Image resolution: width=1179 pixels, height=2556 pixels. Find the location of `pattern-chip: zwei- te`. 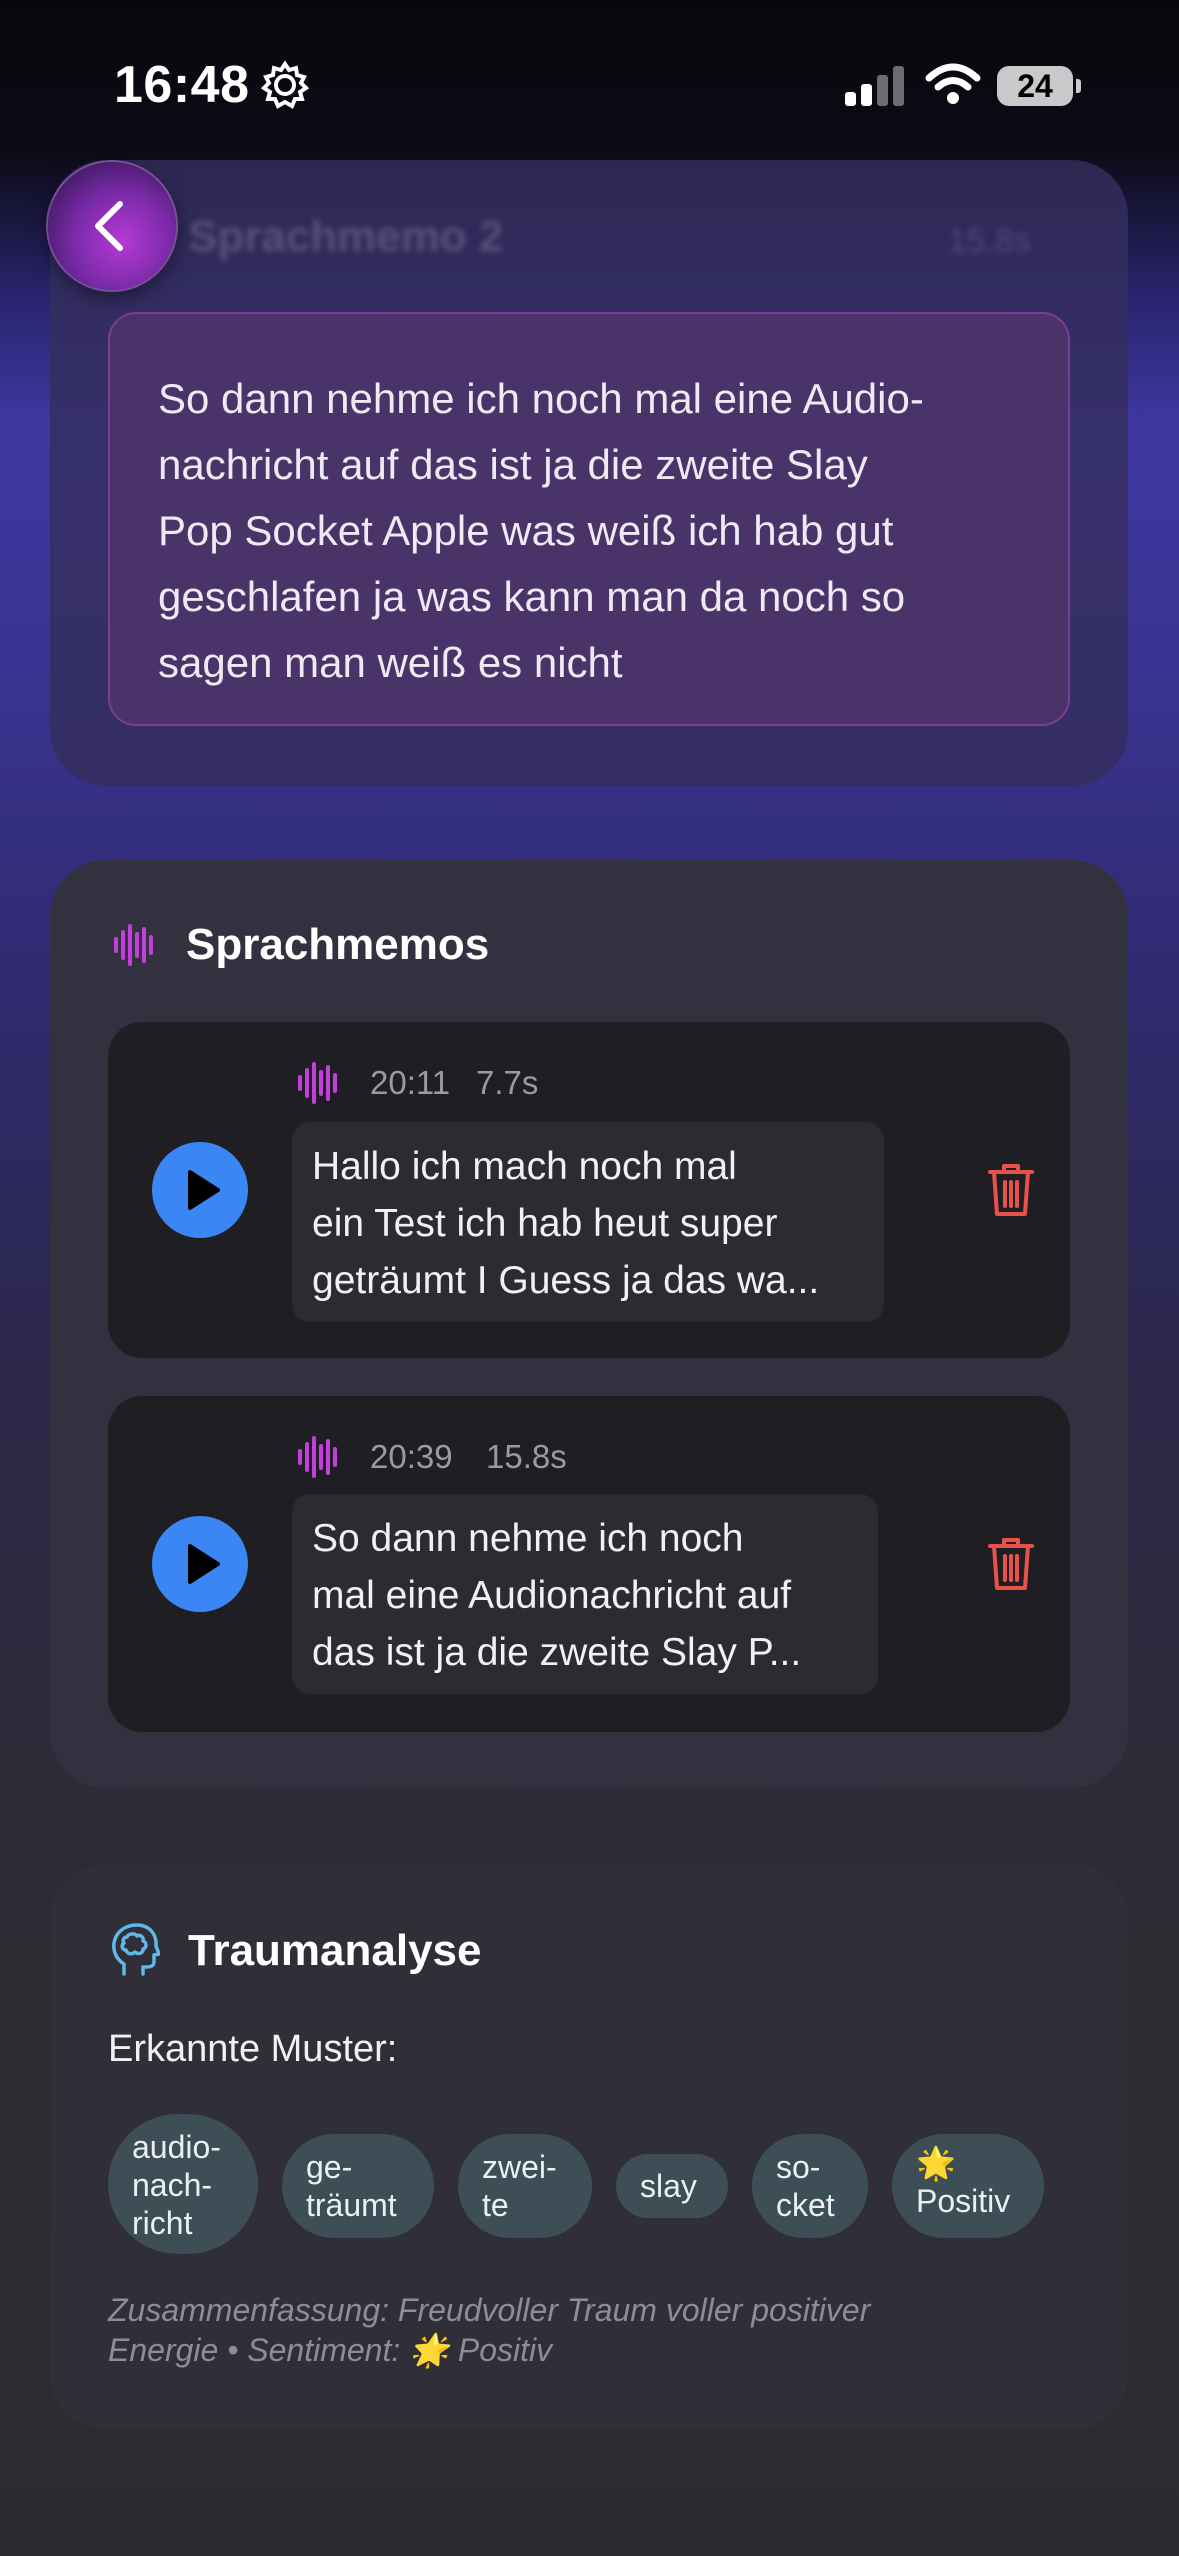

pattern-chip: zwei- te is located at coordinates (525, 2186).